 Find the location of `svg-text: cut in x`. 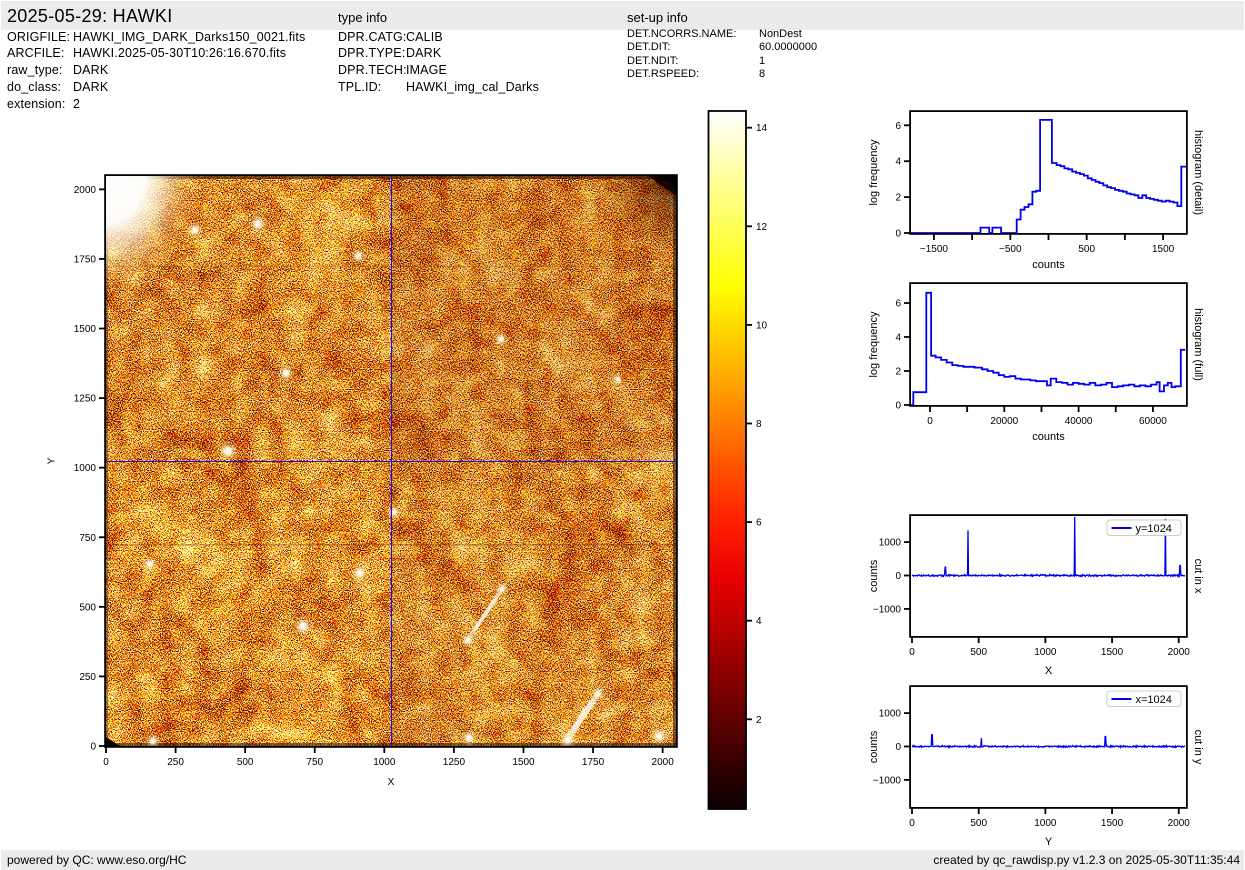

svg-text: cut in x is located at coordinates (1198, 576).